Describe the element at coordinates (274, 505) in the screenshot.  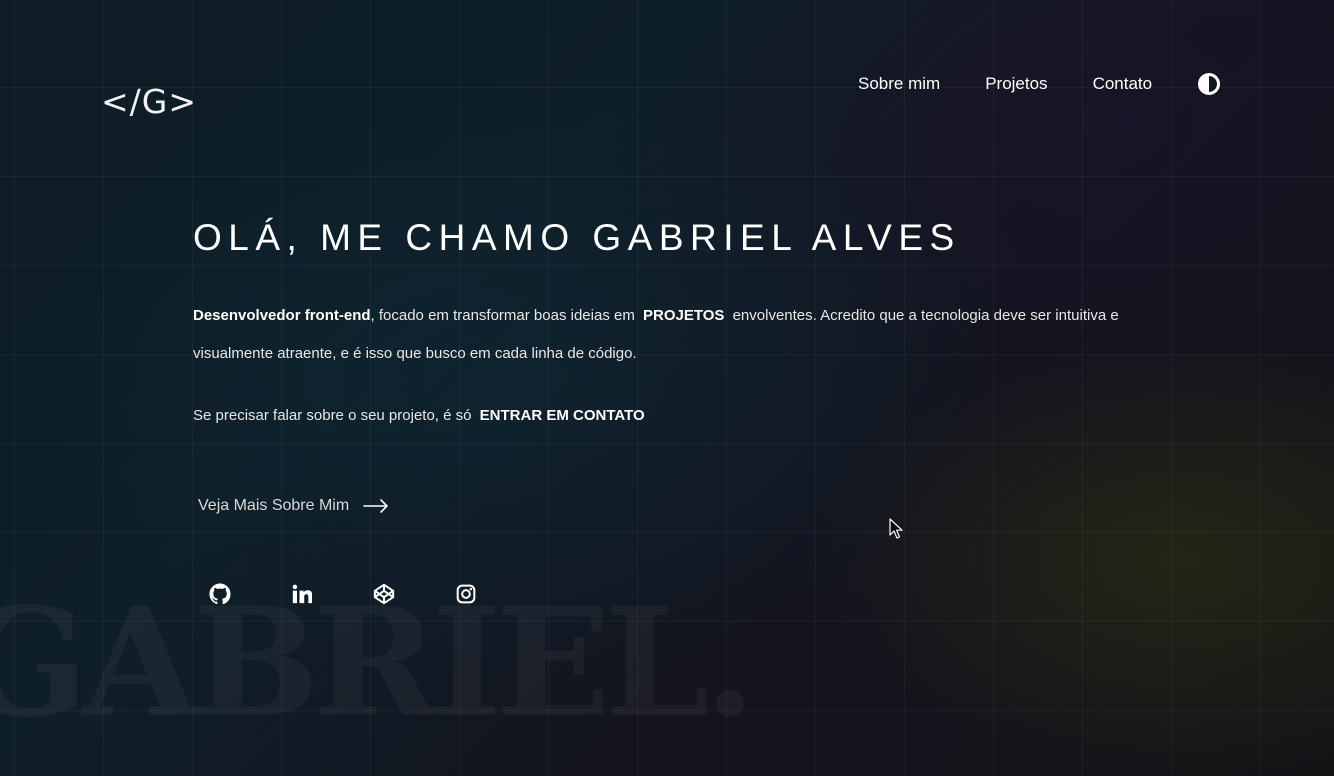
I see `see-more-label: Veja Mais Sobre Mim` at that location.